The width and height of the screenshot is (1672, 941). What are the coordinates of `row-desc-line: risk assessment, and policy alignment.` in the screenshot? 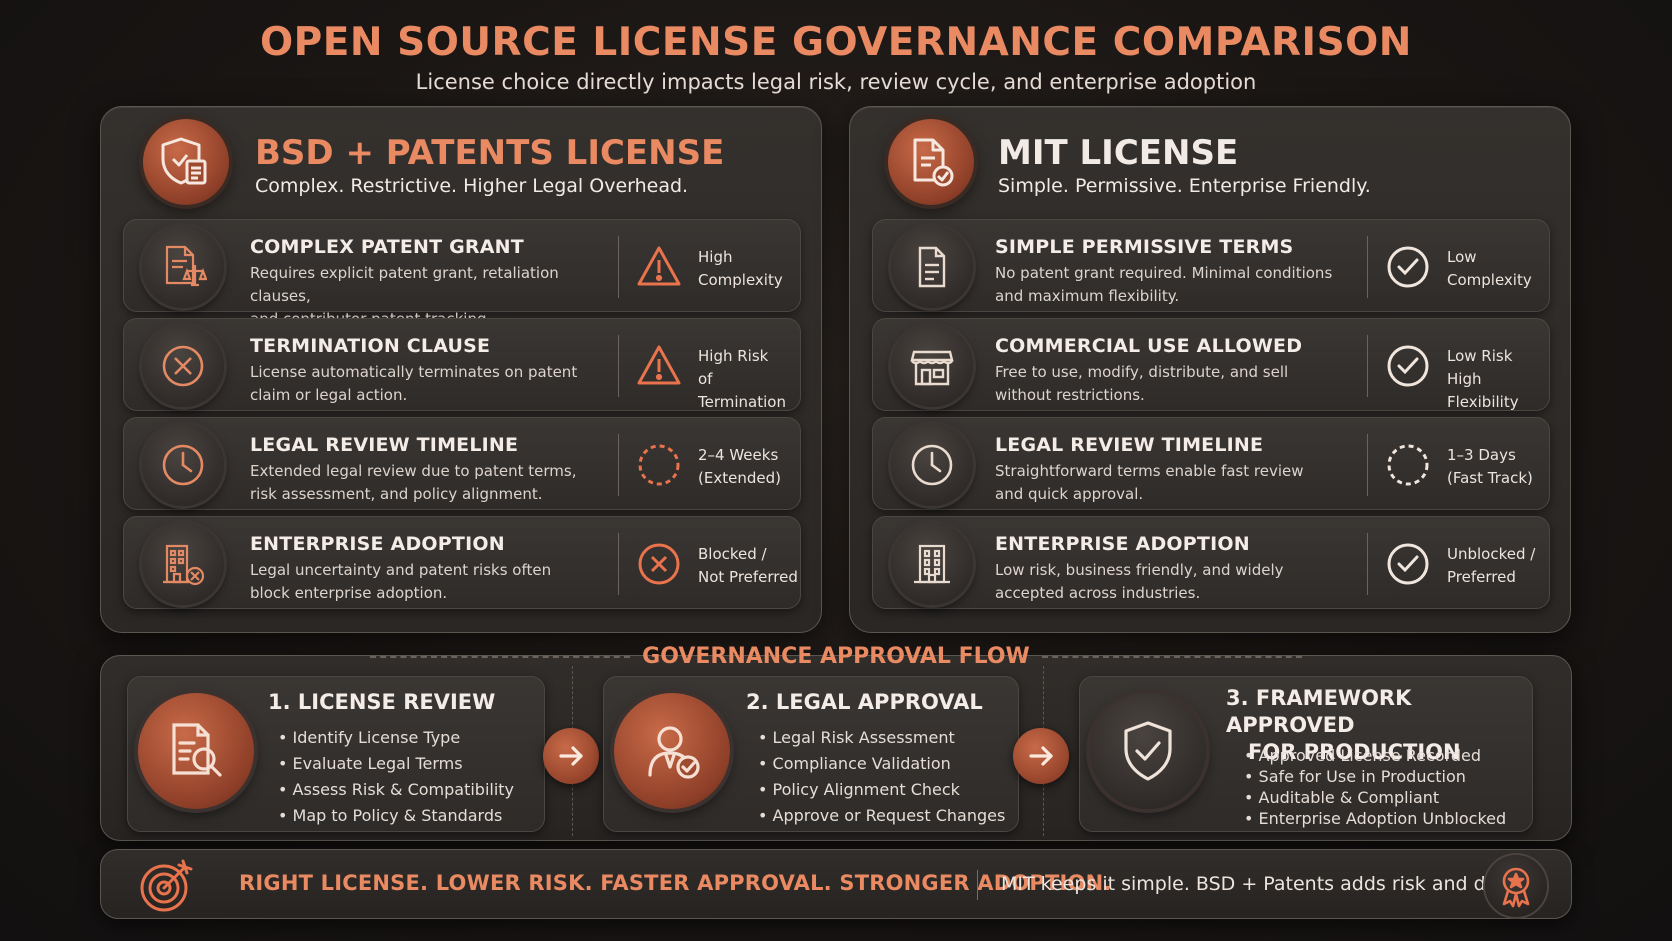 It's located at (430, 494).